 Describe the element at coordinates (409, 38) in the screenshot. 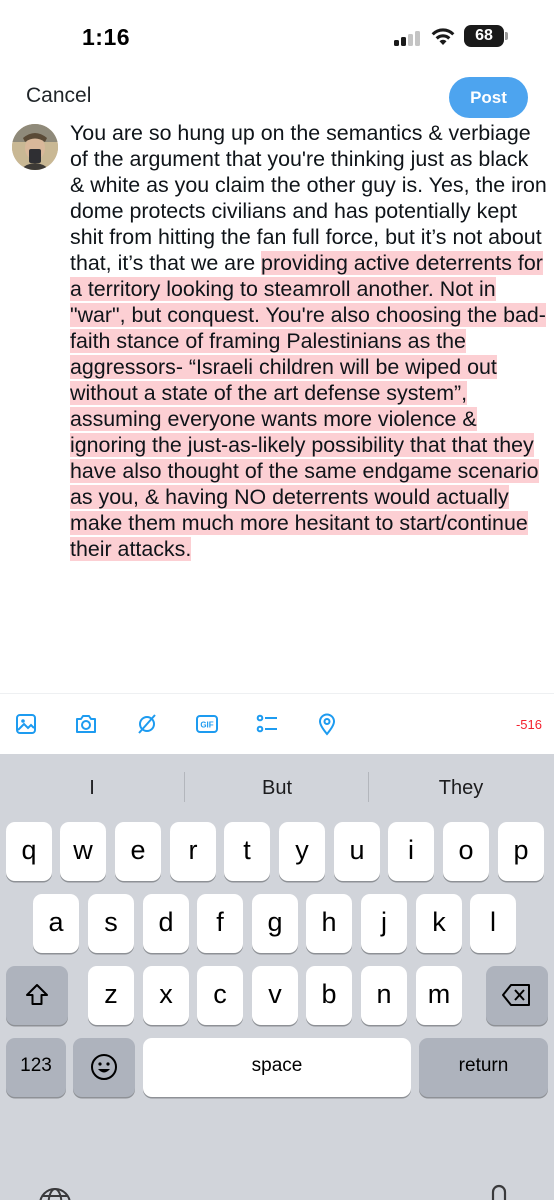

I see `cellular-signal-icon` at that location.